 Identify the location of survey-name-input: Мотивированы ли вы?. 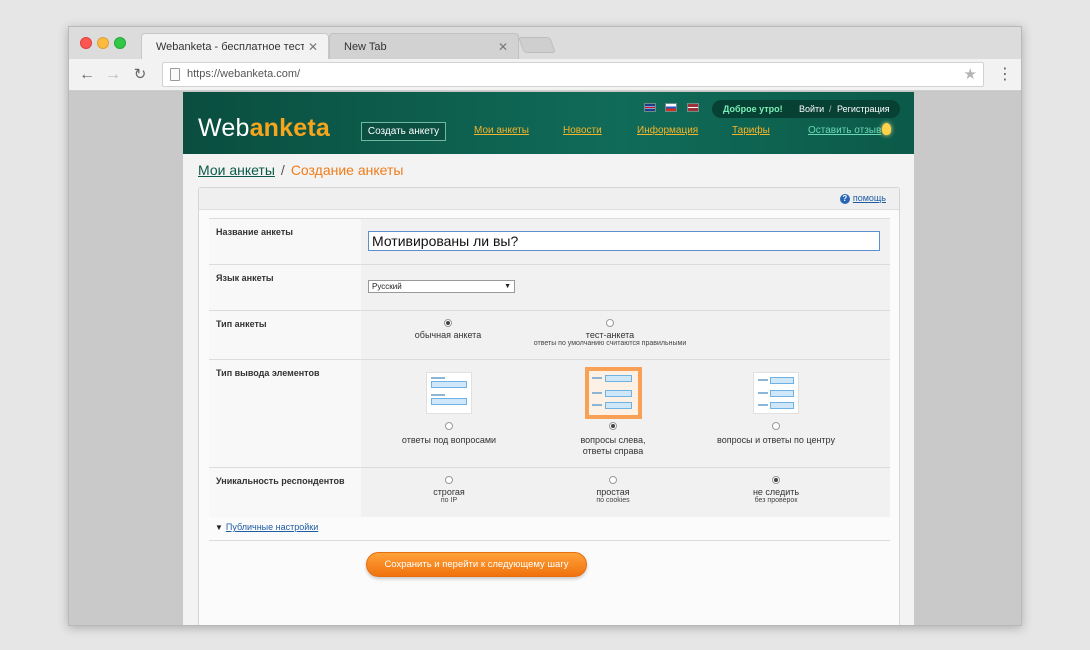
(624, 241).